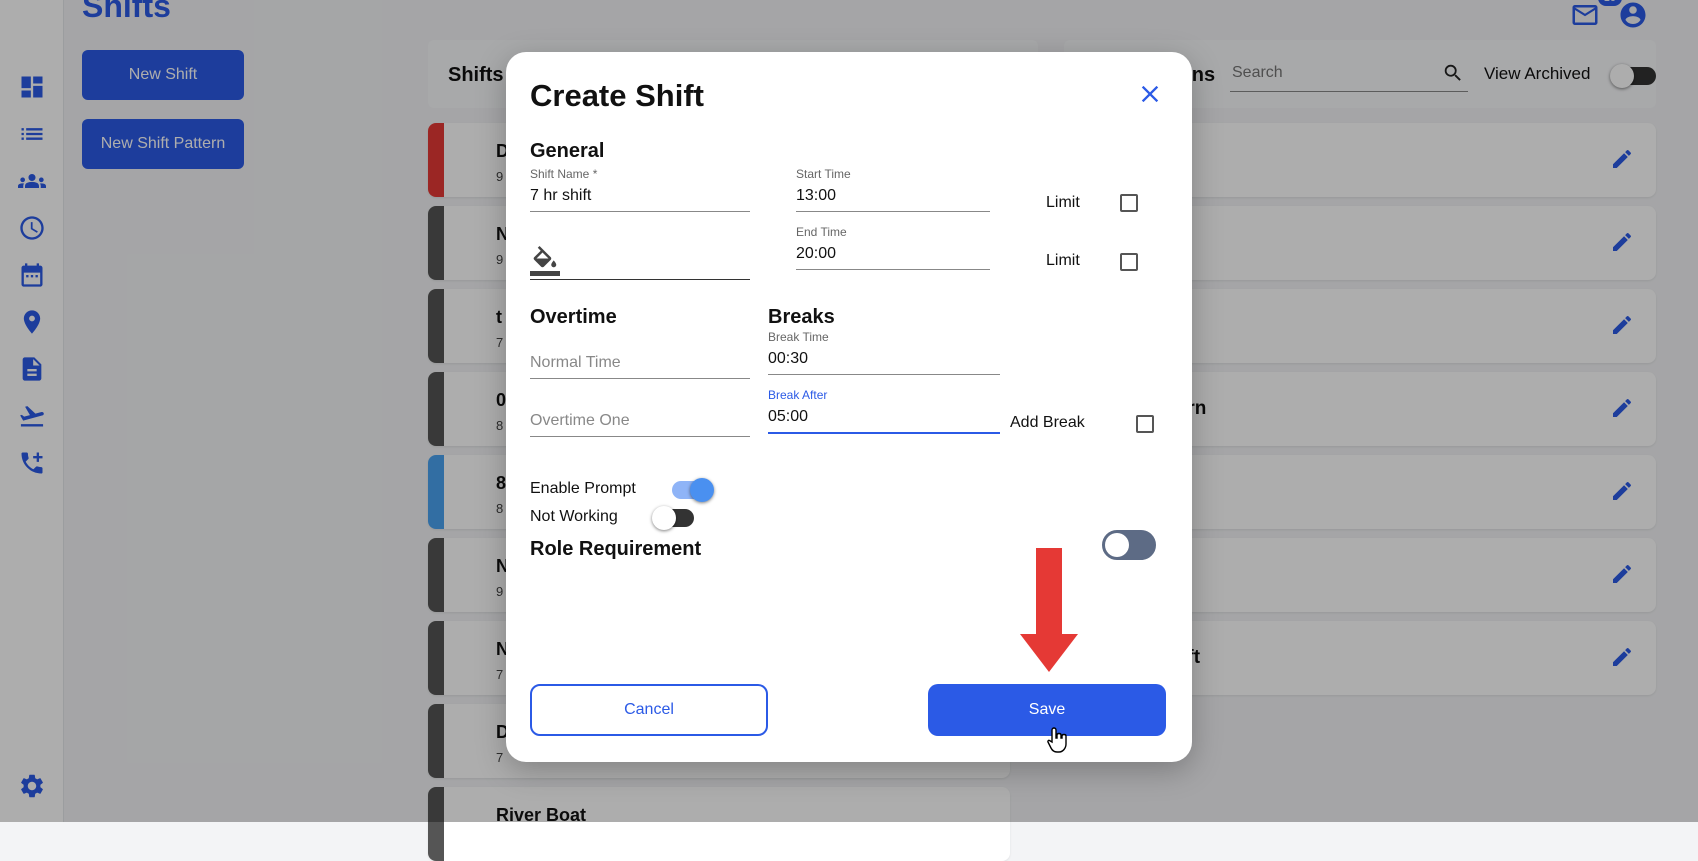 Image resolution: width=1698 pixels, height=861 pixels. I want to click on start-time-input, so click(893, 197).